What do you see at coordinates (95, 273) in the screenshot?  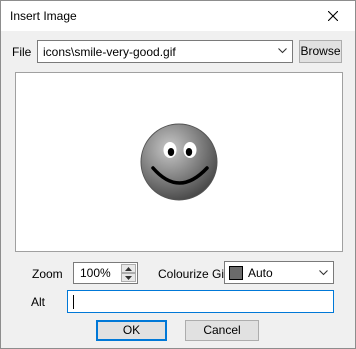 I see `zoom-value: 100%` at bounding box center [95, 273].